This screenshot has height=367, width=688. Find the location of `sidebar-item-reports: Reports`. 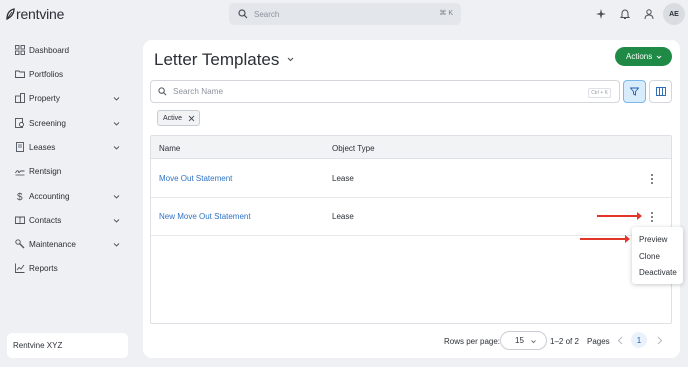

sidebar-item-reports: Reports is located at coordinates (69, 268).